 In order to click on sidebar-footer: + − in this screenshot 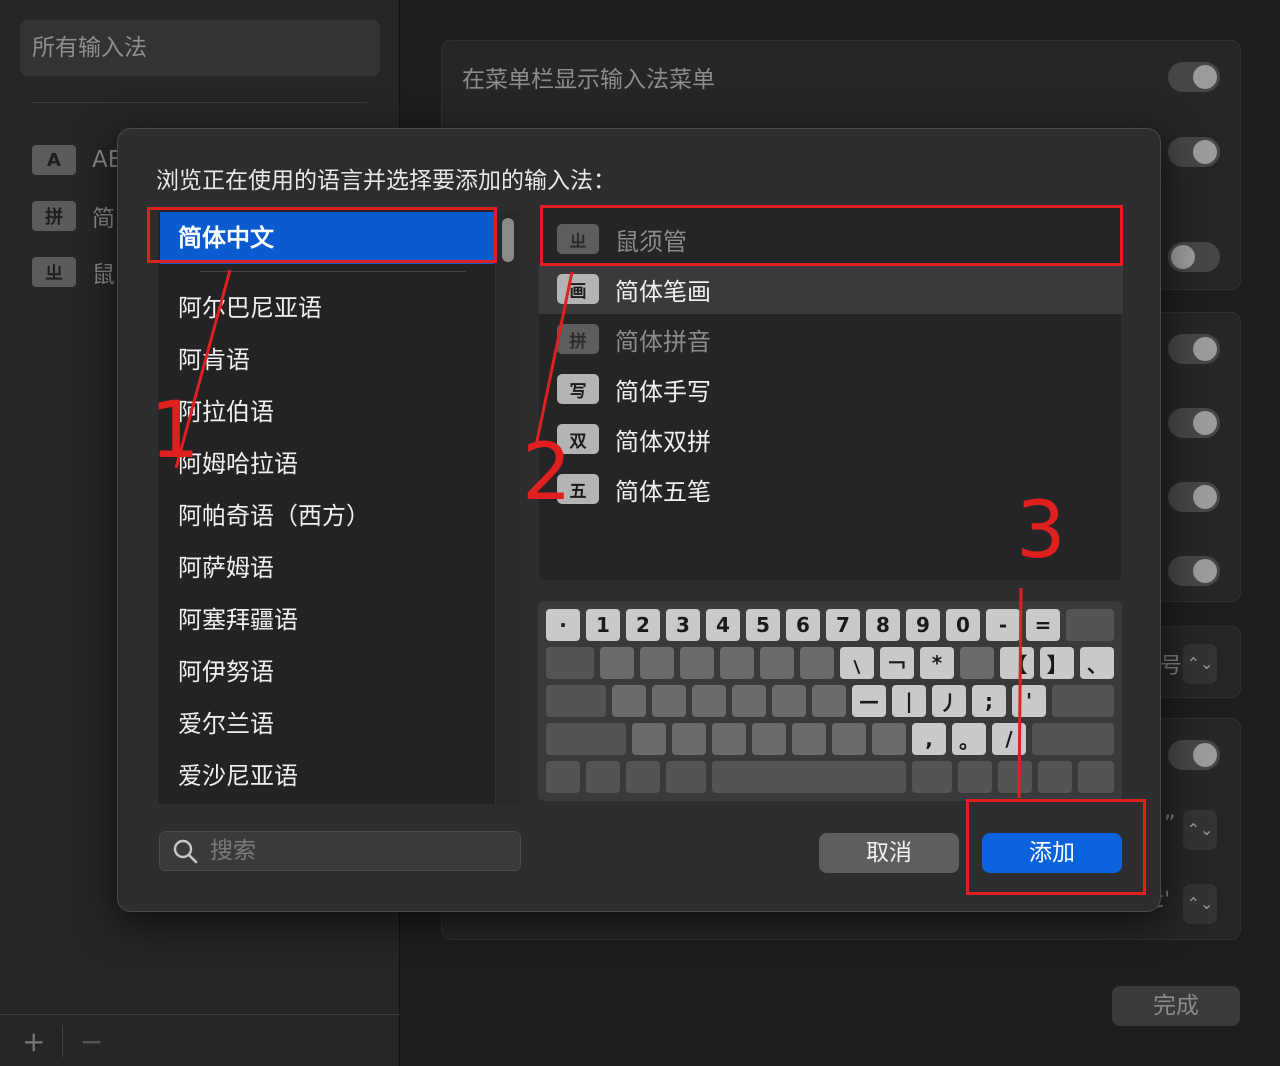, I will do `click(200, 1040)`.